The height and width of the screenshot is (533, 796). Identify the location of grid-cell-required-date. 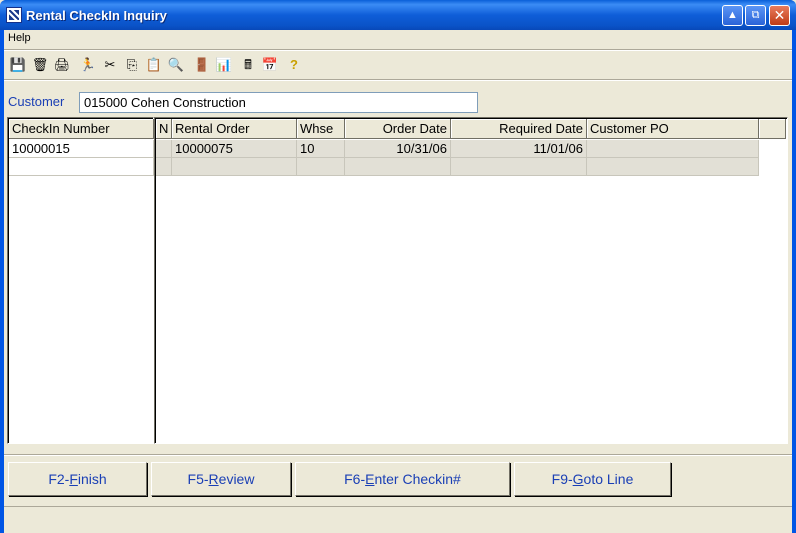
(519, 167).